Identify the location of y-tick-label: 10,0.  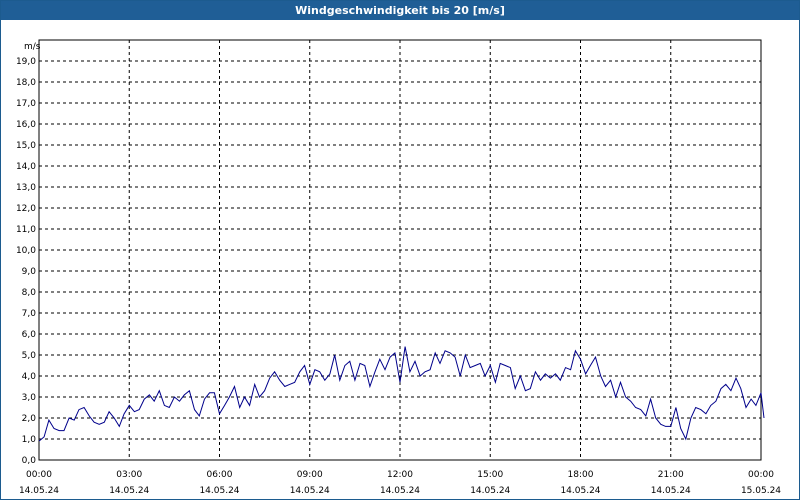
(26, 251).